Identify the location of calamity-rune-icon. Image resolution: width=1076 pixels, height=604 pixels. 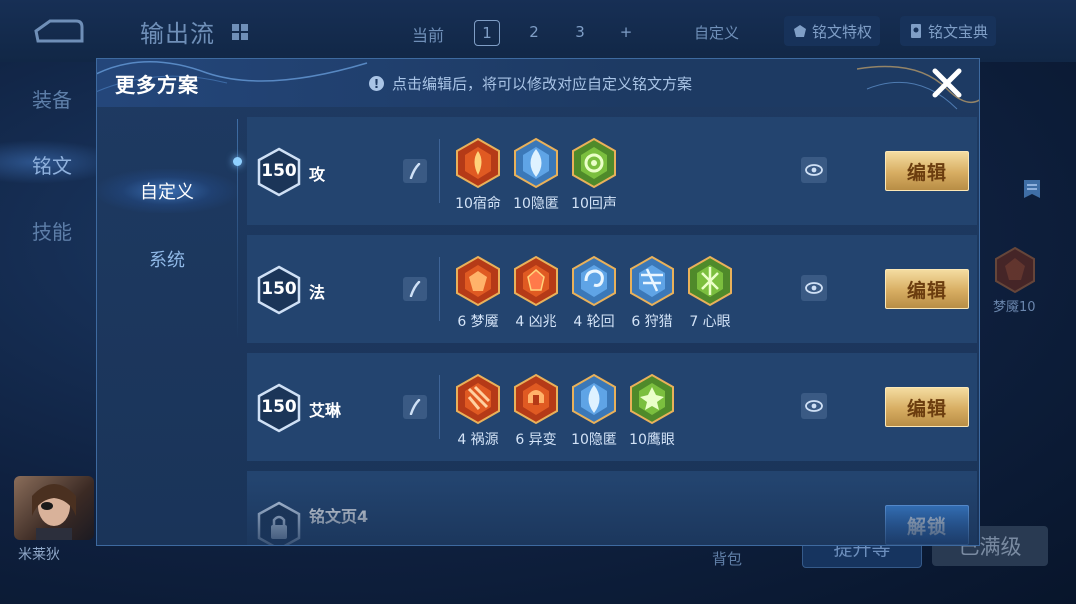
(478, 399).